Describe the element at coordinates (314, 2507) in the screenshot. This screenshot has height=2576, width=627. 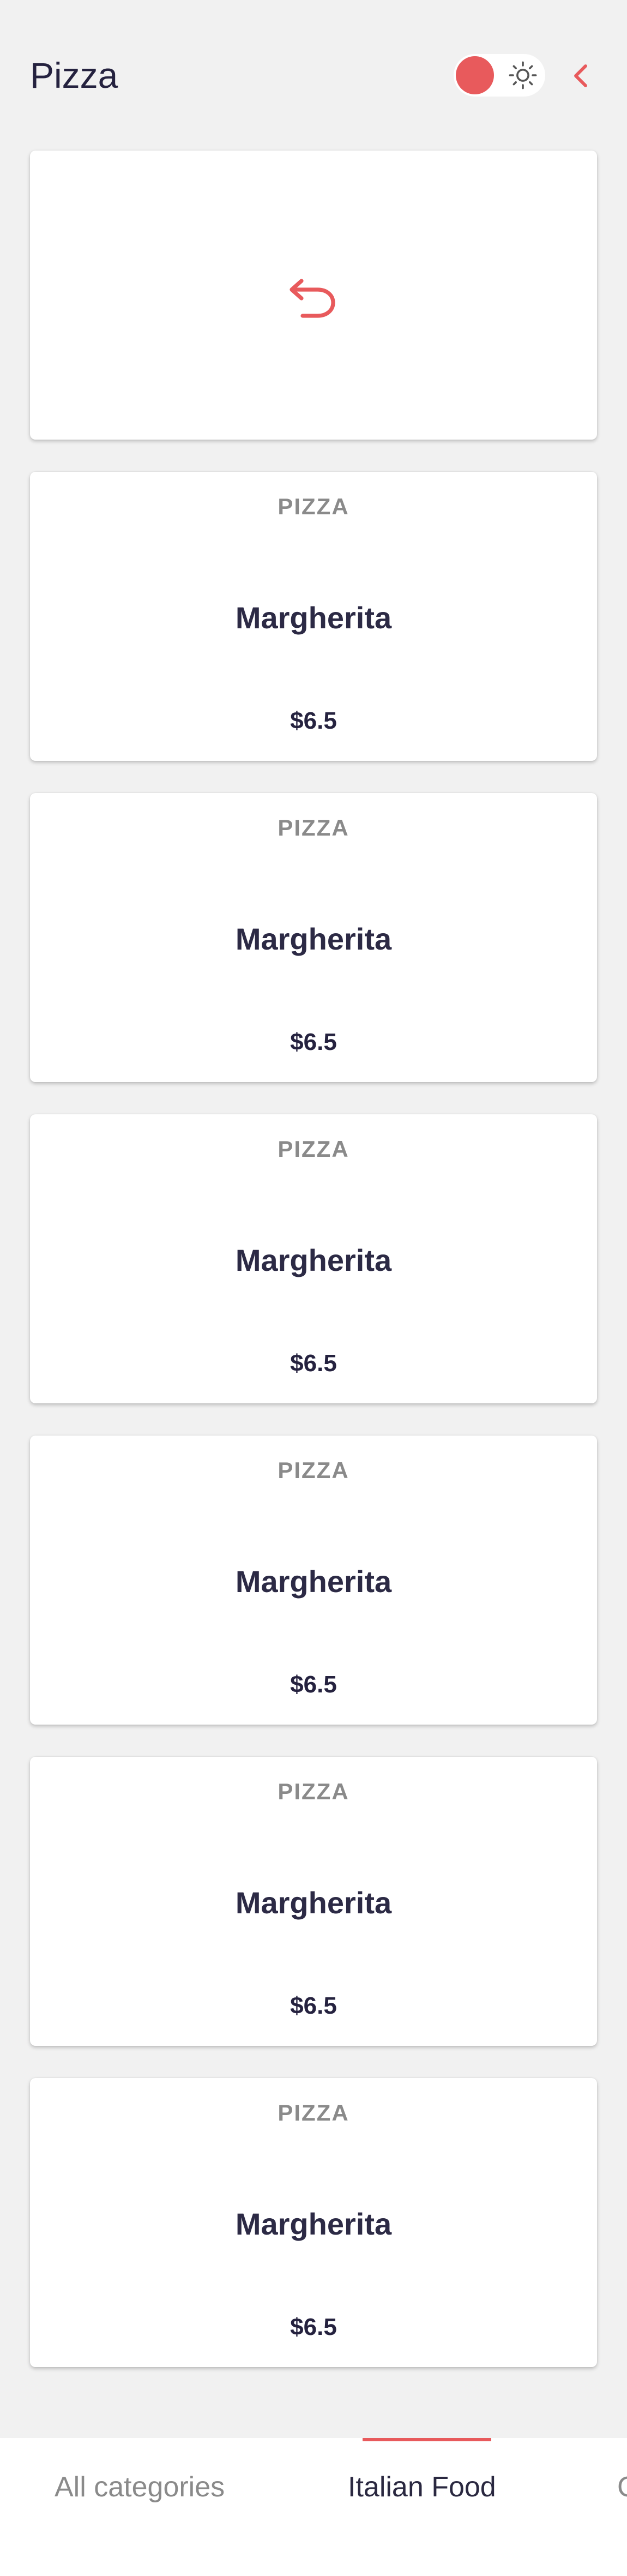
I see `category-tabbar: All categories Italian Food C` at that location.